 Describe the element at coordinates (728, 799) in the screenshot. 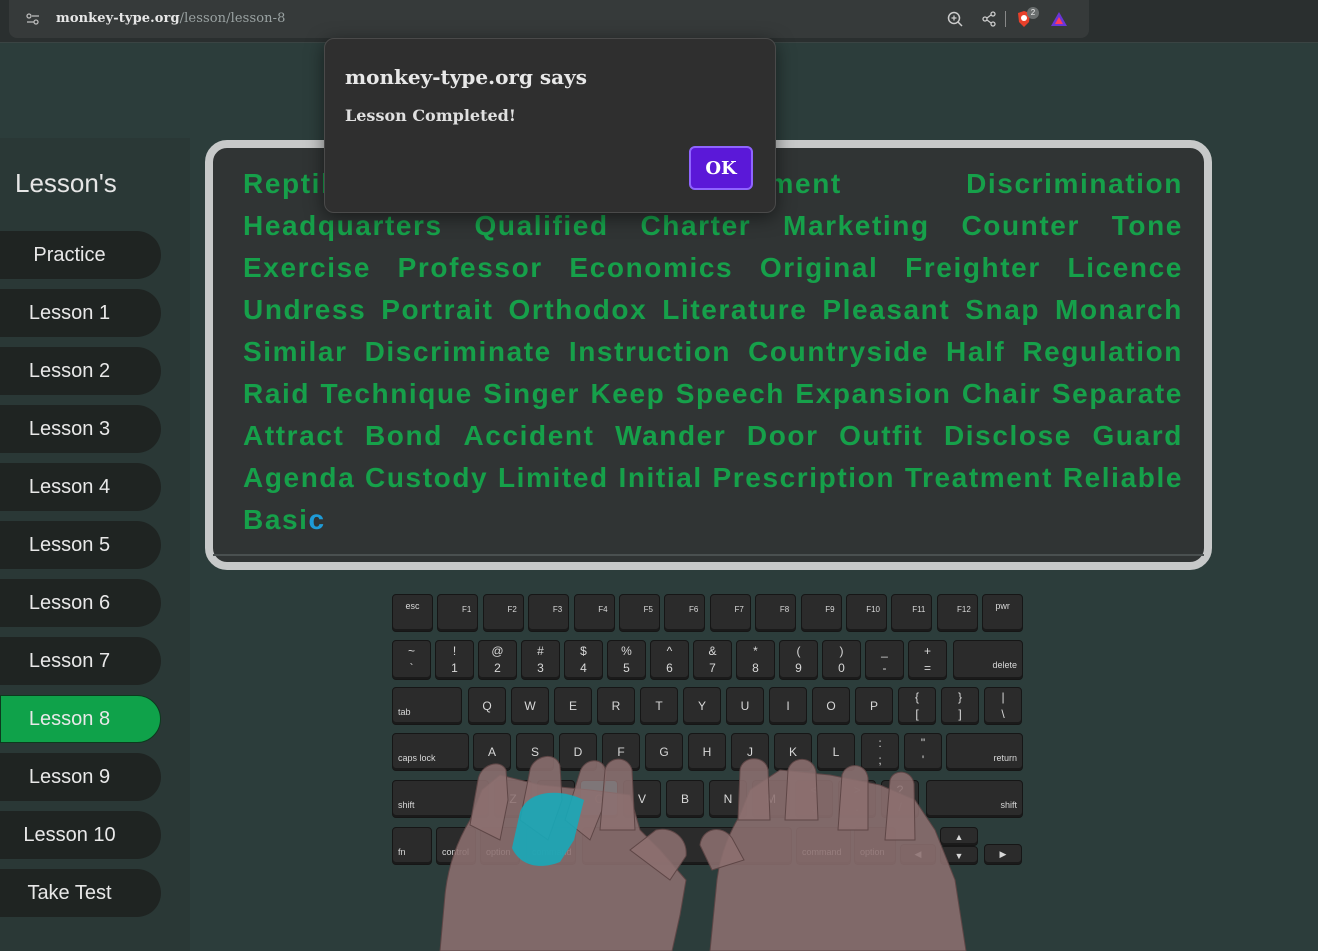

I see `key-n: N` at that location.